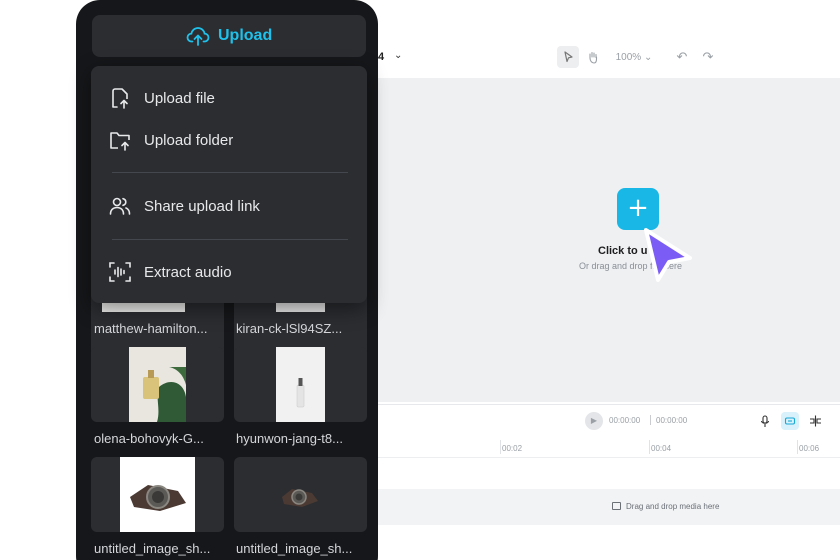 This screenshot has width=840, height=560. Describe the element at coordinates (809, 448) in the screenshot. I see `tick-label: 00:06` at that location.